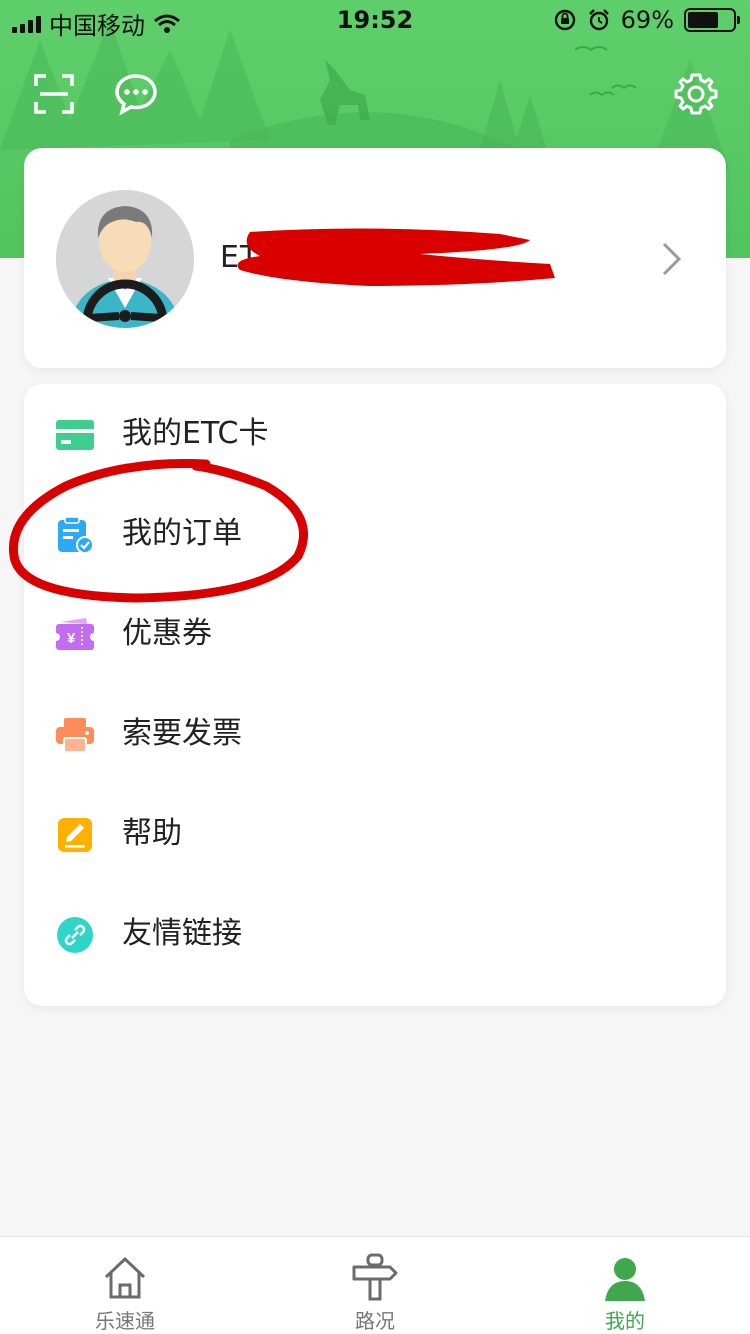  I want to click on menu-item-links: 友情链接, so click(375, 934).